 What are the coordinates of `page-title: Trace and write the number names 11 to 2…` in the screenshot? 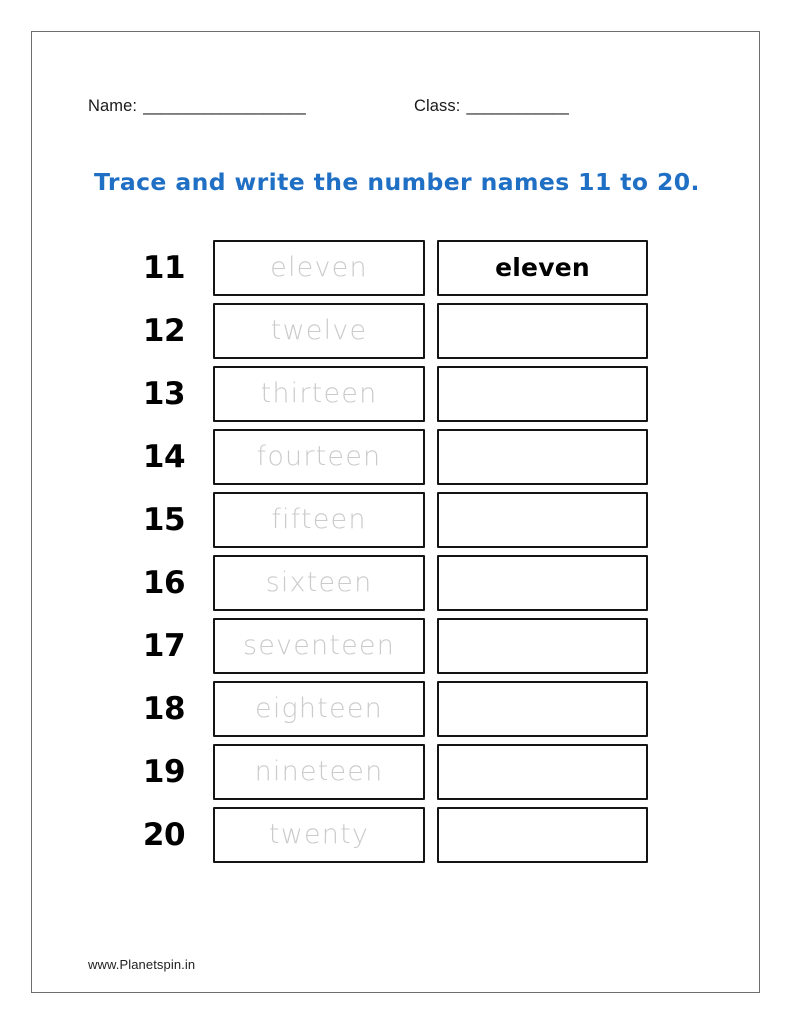 It's located at (397, 182).